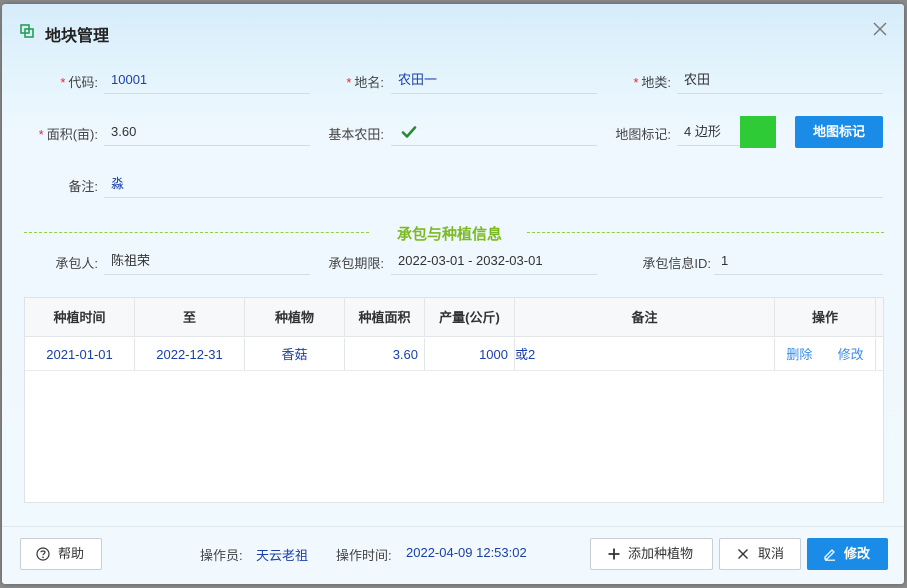 Image resolution: width=907 pixels, height=588 pixels. What do you see at coordinates (80, 317) in the screenshot?
I see `column-header: 种植时间` at bounding box center [80, 317].